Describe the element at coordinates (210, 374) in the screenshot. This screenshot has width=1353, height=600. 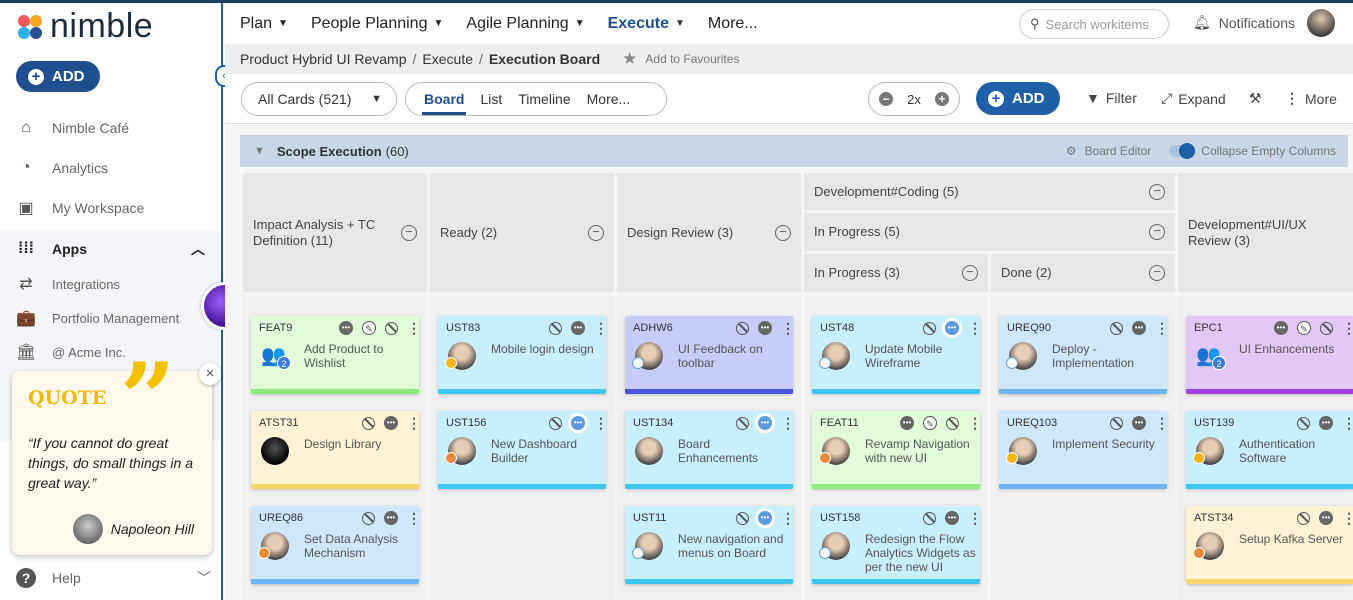
I see `quote-close-button: ×` at that location.